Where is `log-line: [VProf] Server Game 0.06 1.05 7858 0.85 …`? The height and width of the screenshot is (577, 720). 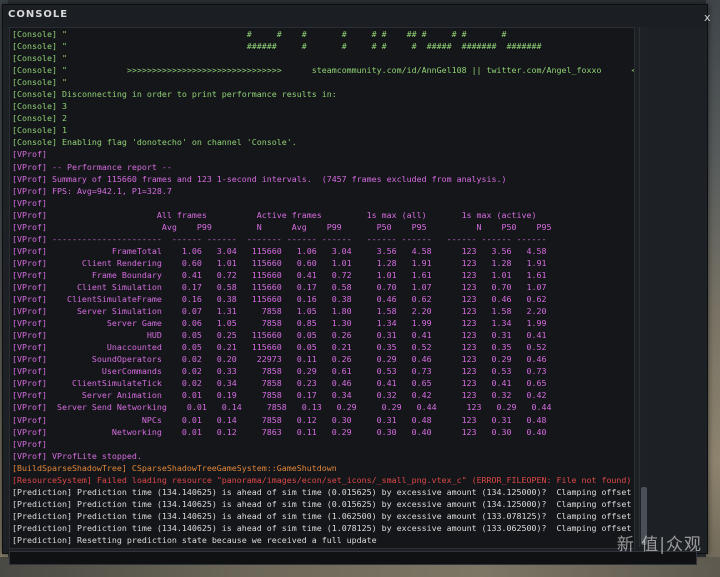 log-line: [VProf] Server Game 0.06 1.05 7858 0.85 … is located at coordinates (322, 323).